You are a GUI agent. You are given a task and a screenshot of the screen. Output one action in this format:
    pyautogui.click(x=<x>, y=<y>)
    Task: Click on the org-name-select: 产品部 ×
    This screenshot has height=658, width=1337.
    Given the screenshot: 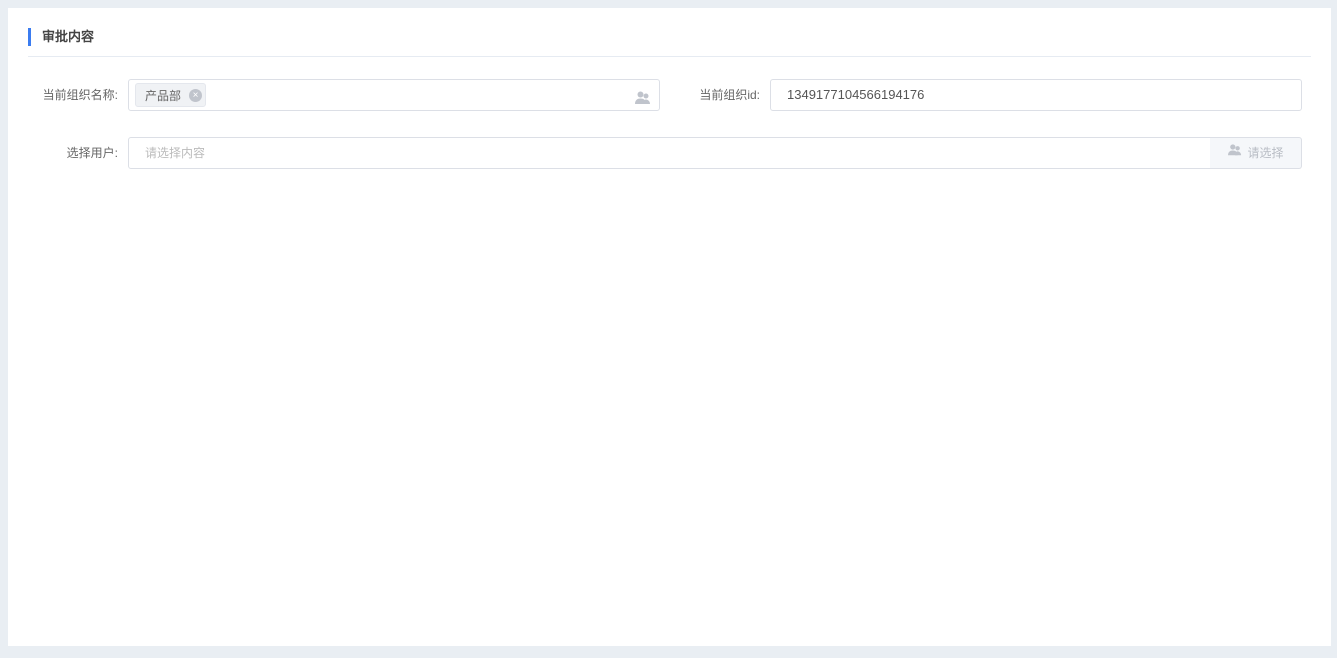 What is the action you would take?
    pyautogui.click(x=394, y=95)
    